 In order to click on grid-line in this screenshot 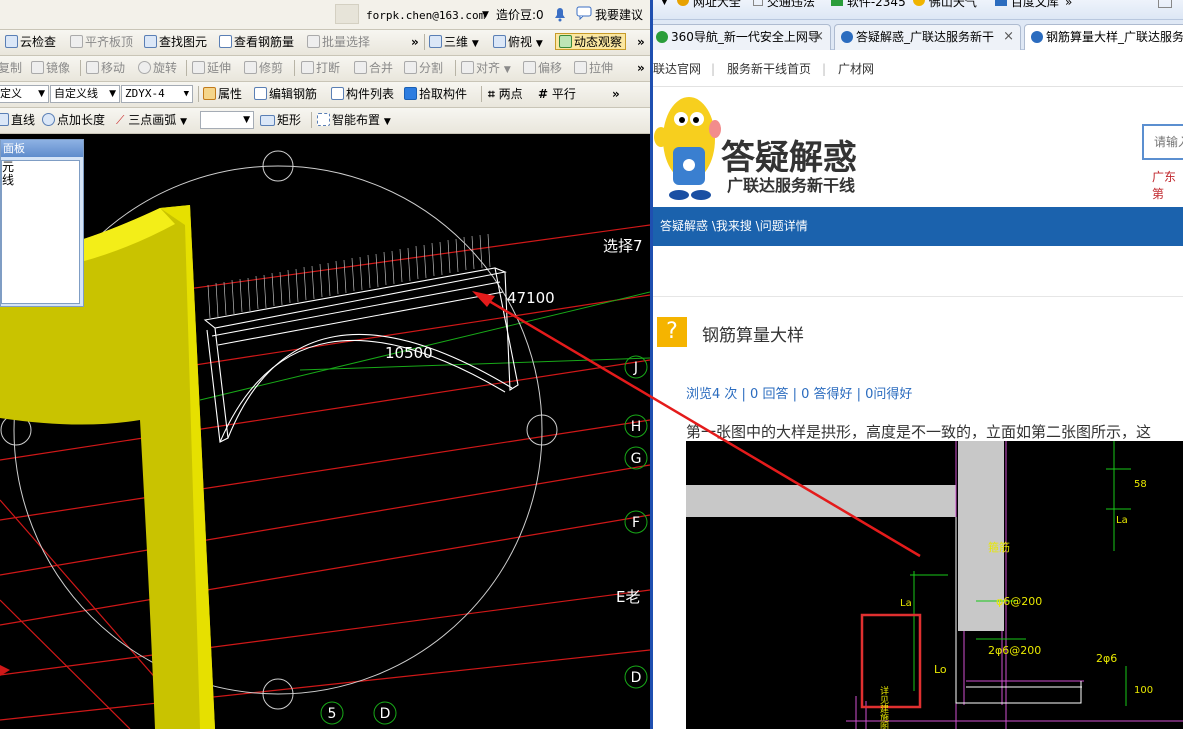, I will do `click(325, 632)`.